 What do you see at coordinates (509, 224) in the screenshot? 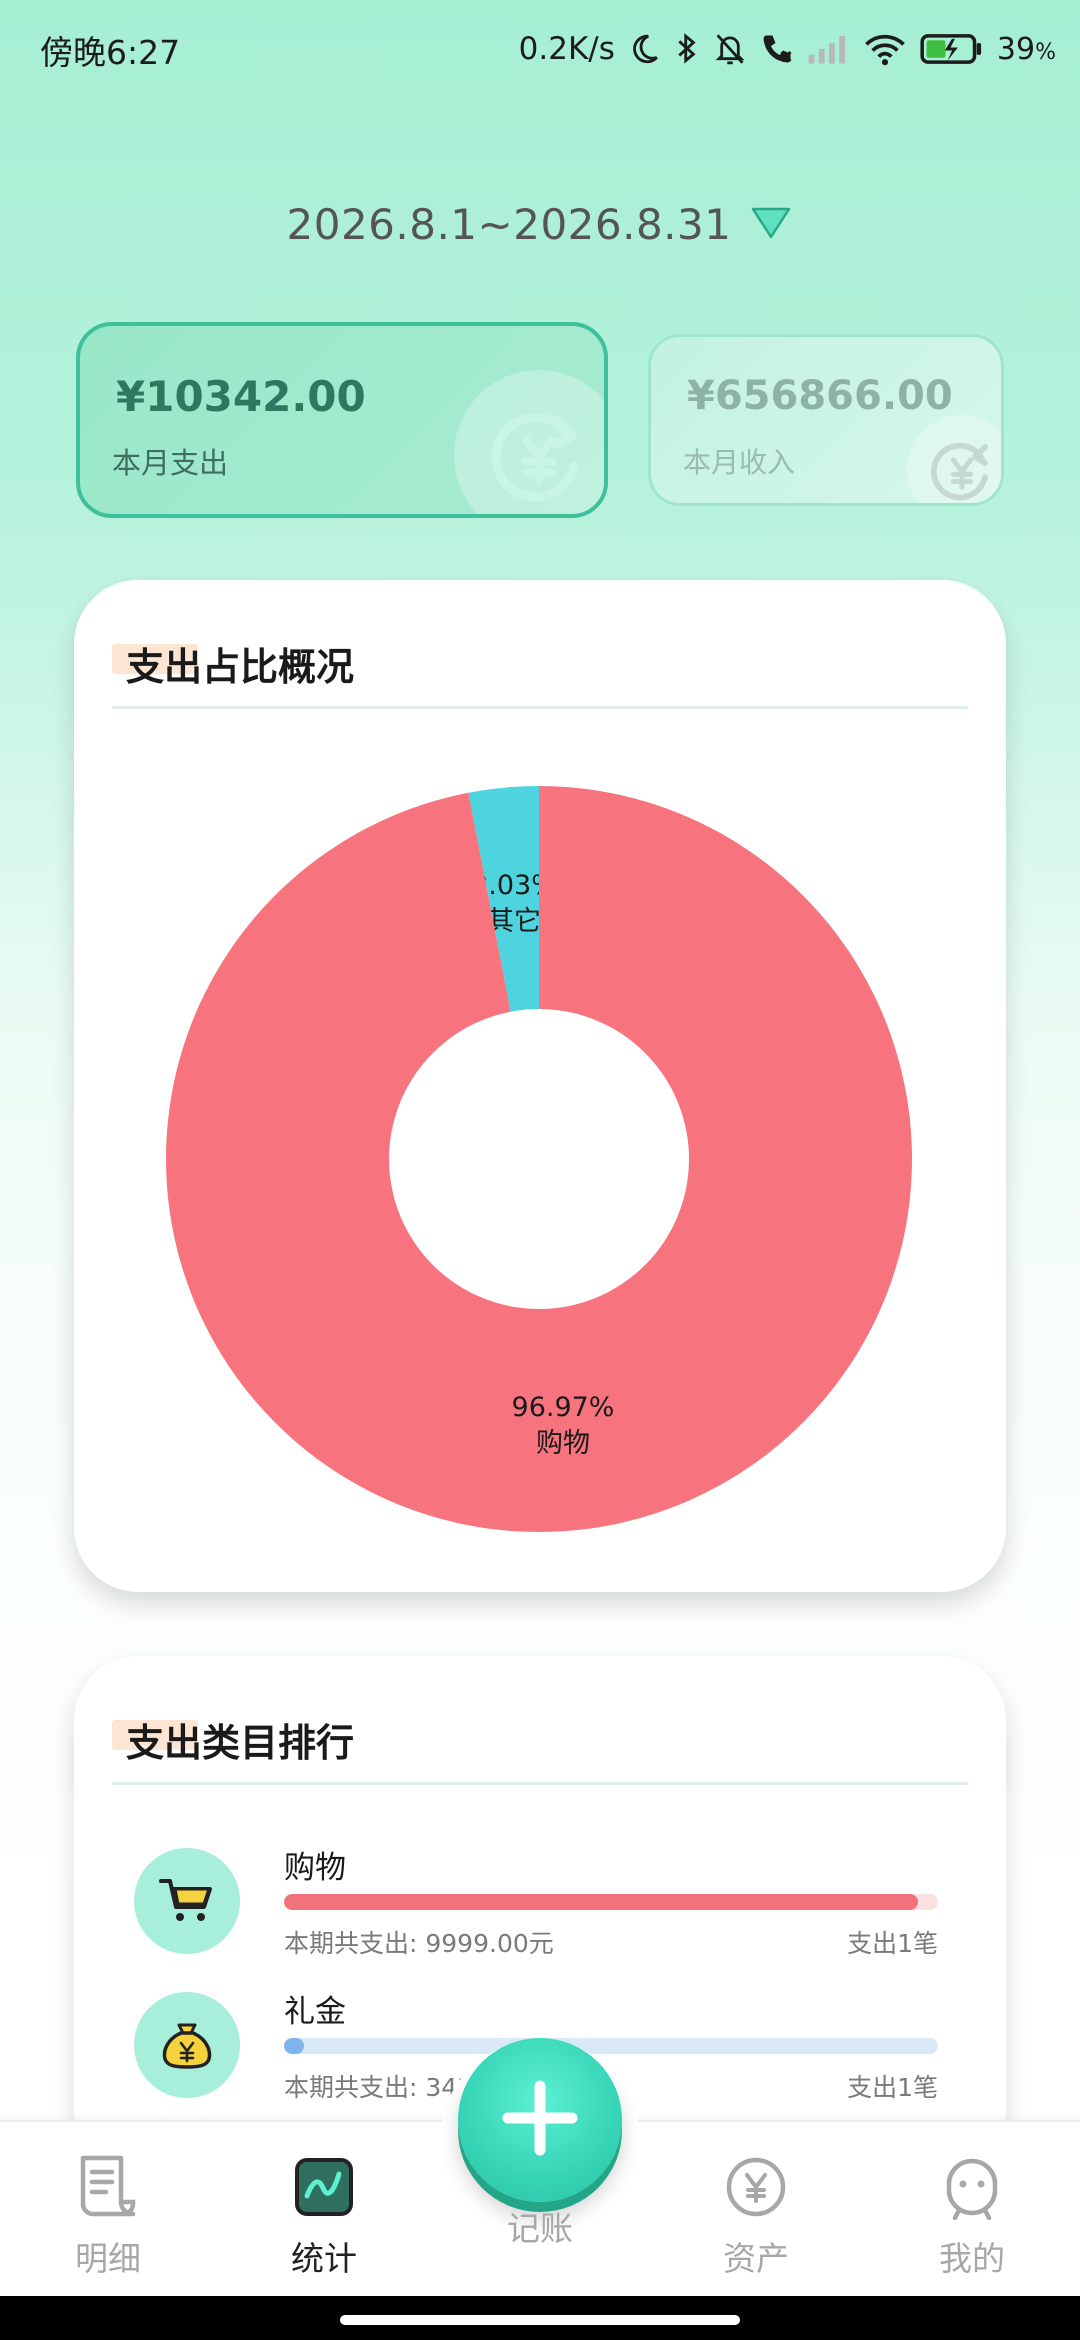
I see `date-range-text: 2026.8.1~2026.8.31` at bounding box center [509, 224].